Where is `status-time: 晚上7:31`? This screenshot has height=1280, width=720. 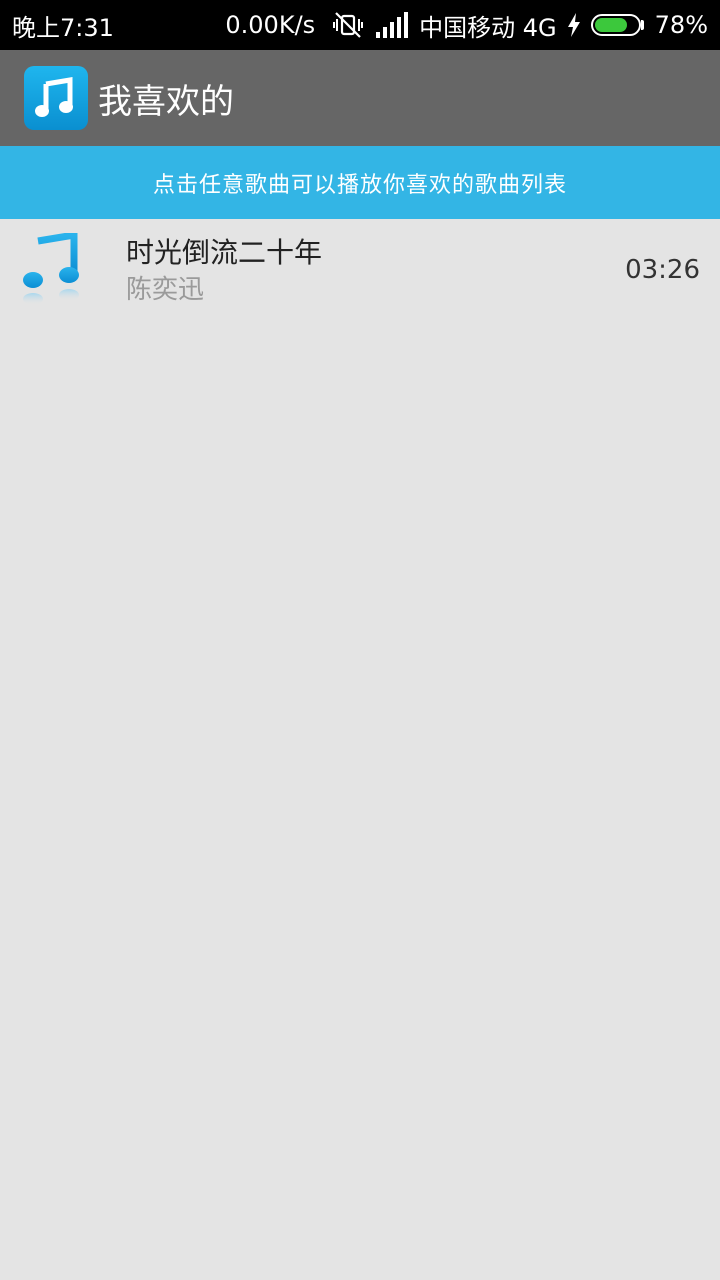 status-time: 晚上7:31 is located at coordinates (63, 27).